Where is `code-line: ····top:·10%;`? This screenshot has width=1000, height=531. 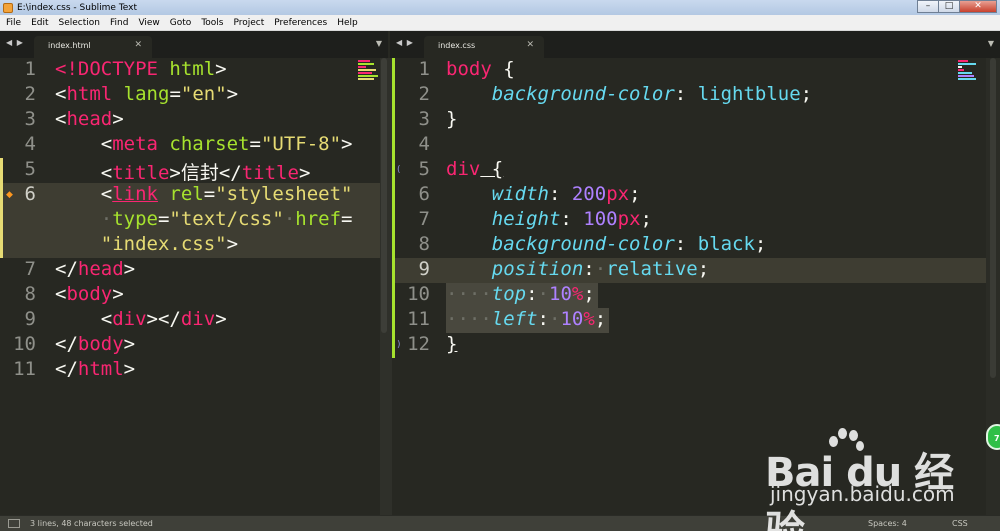 code-line: ····top:·10%; is located at coordinates (520, 294).